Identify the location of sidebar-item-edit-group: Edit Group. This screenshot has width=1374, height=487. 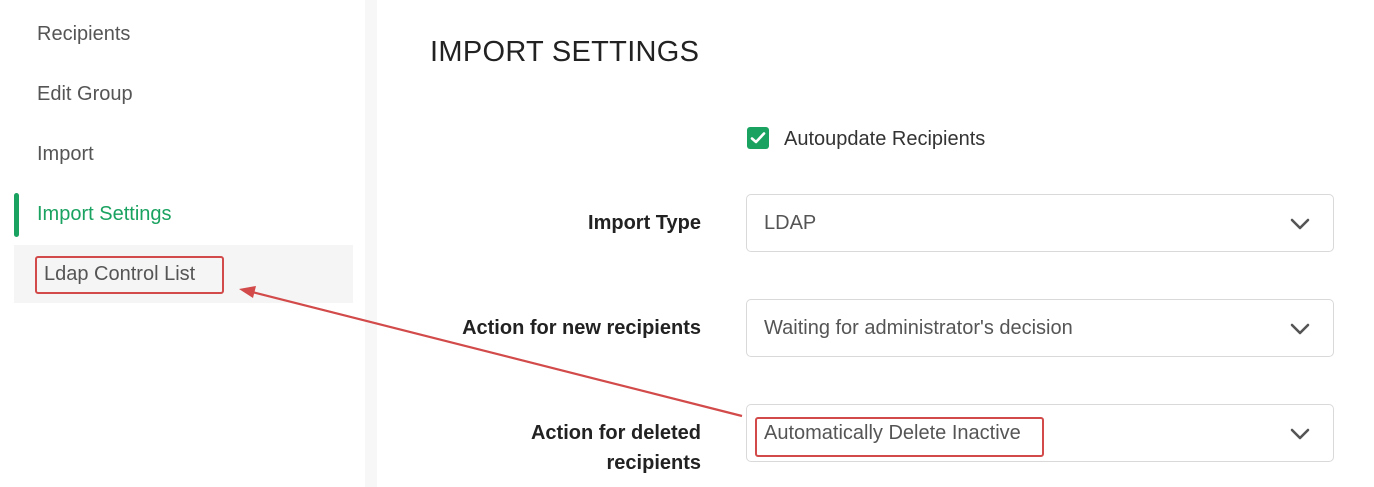
(85, 94).